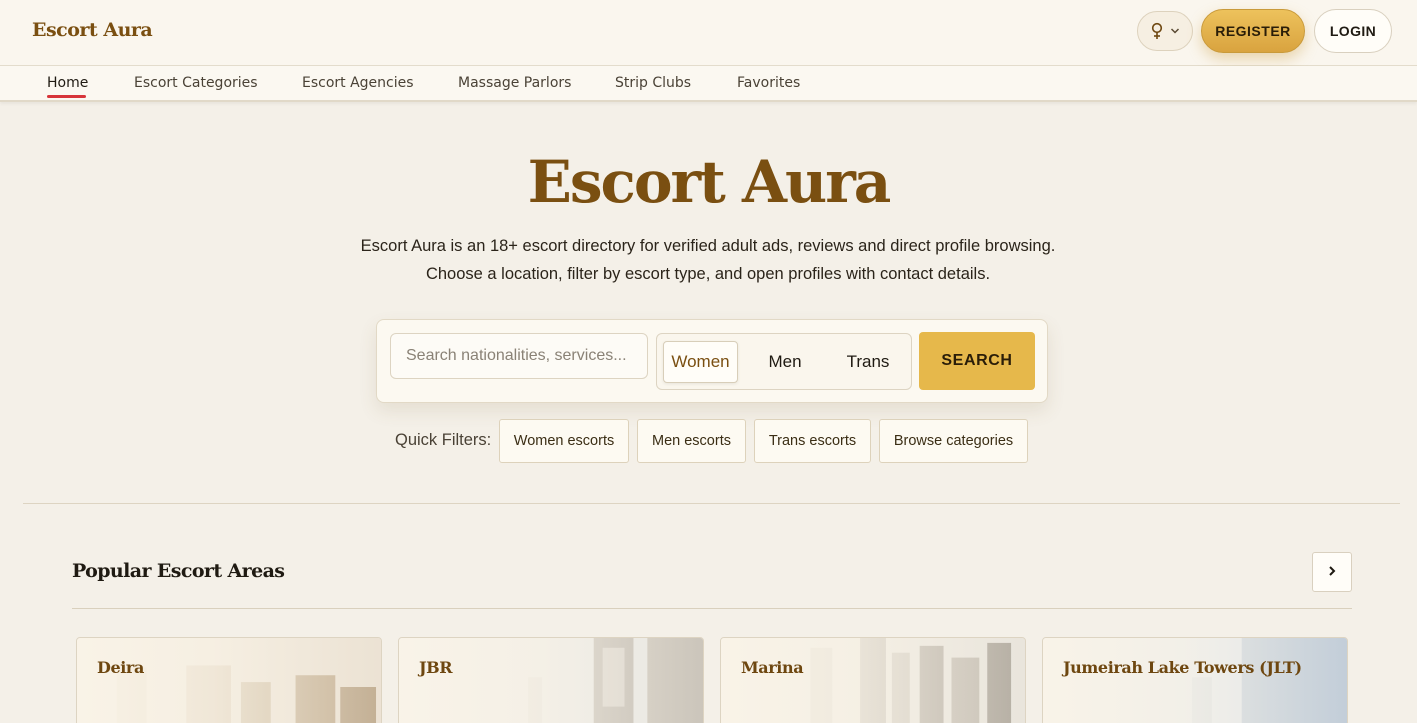 The height and width of the screenshot is (723, 1417). I want to click on carousel-next-button, so click(1332, 572).